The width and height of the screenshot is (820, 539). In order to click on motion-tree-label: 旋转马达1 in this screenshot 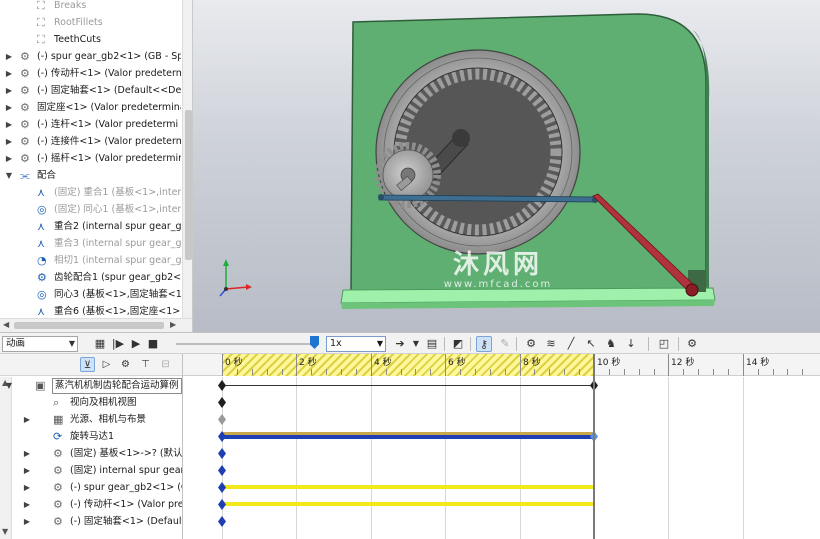, I will do `click(92, 436)`.